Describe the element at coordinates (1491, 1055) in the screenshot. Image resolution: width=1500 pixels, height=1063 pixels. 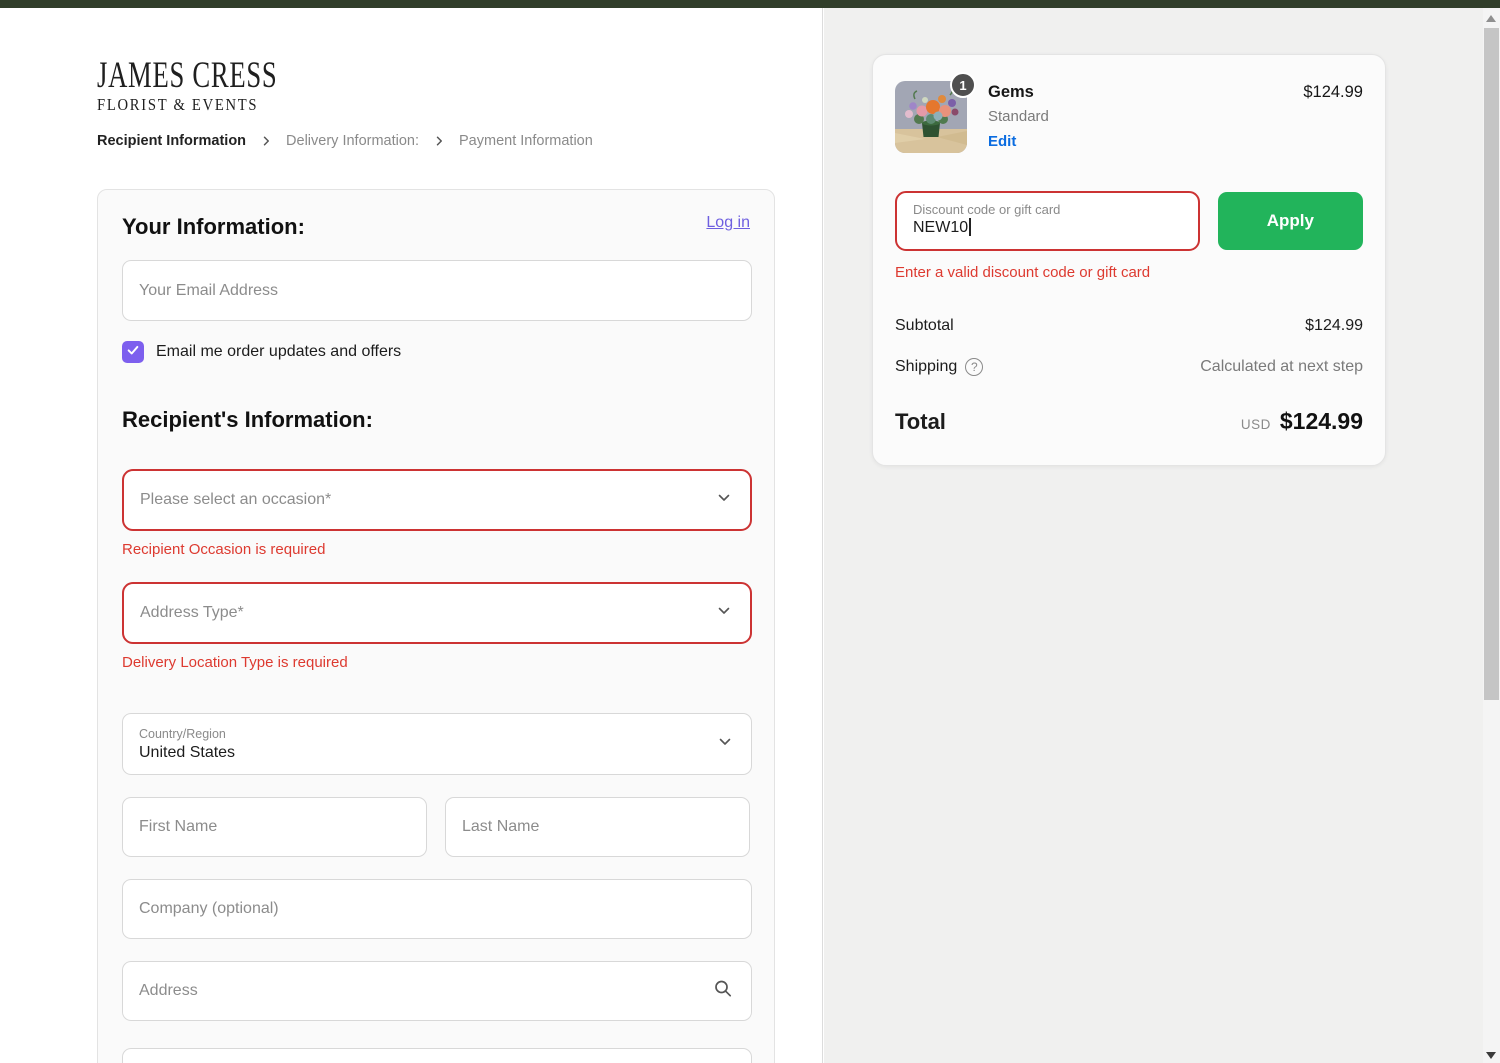
I see `scroll-down-arrow-icon` at that location.